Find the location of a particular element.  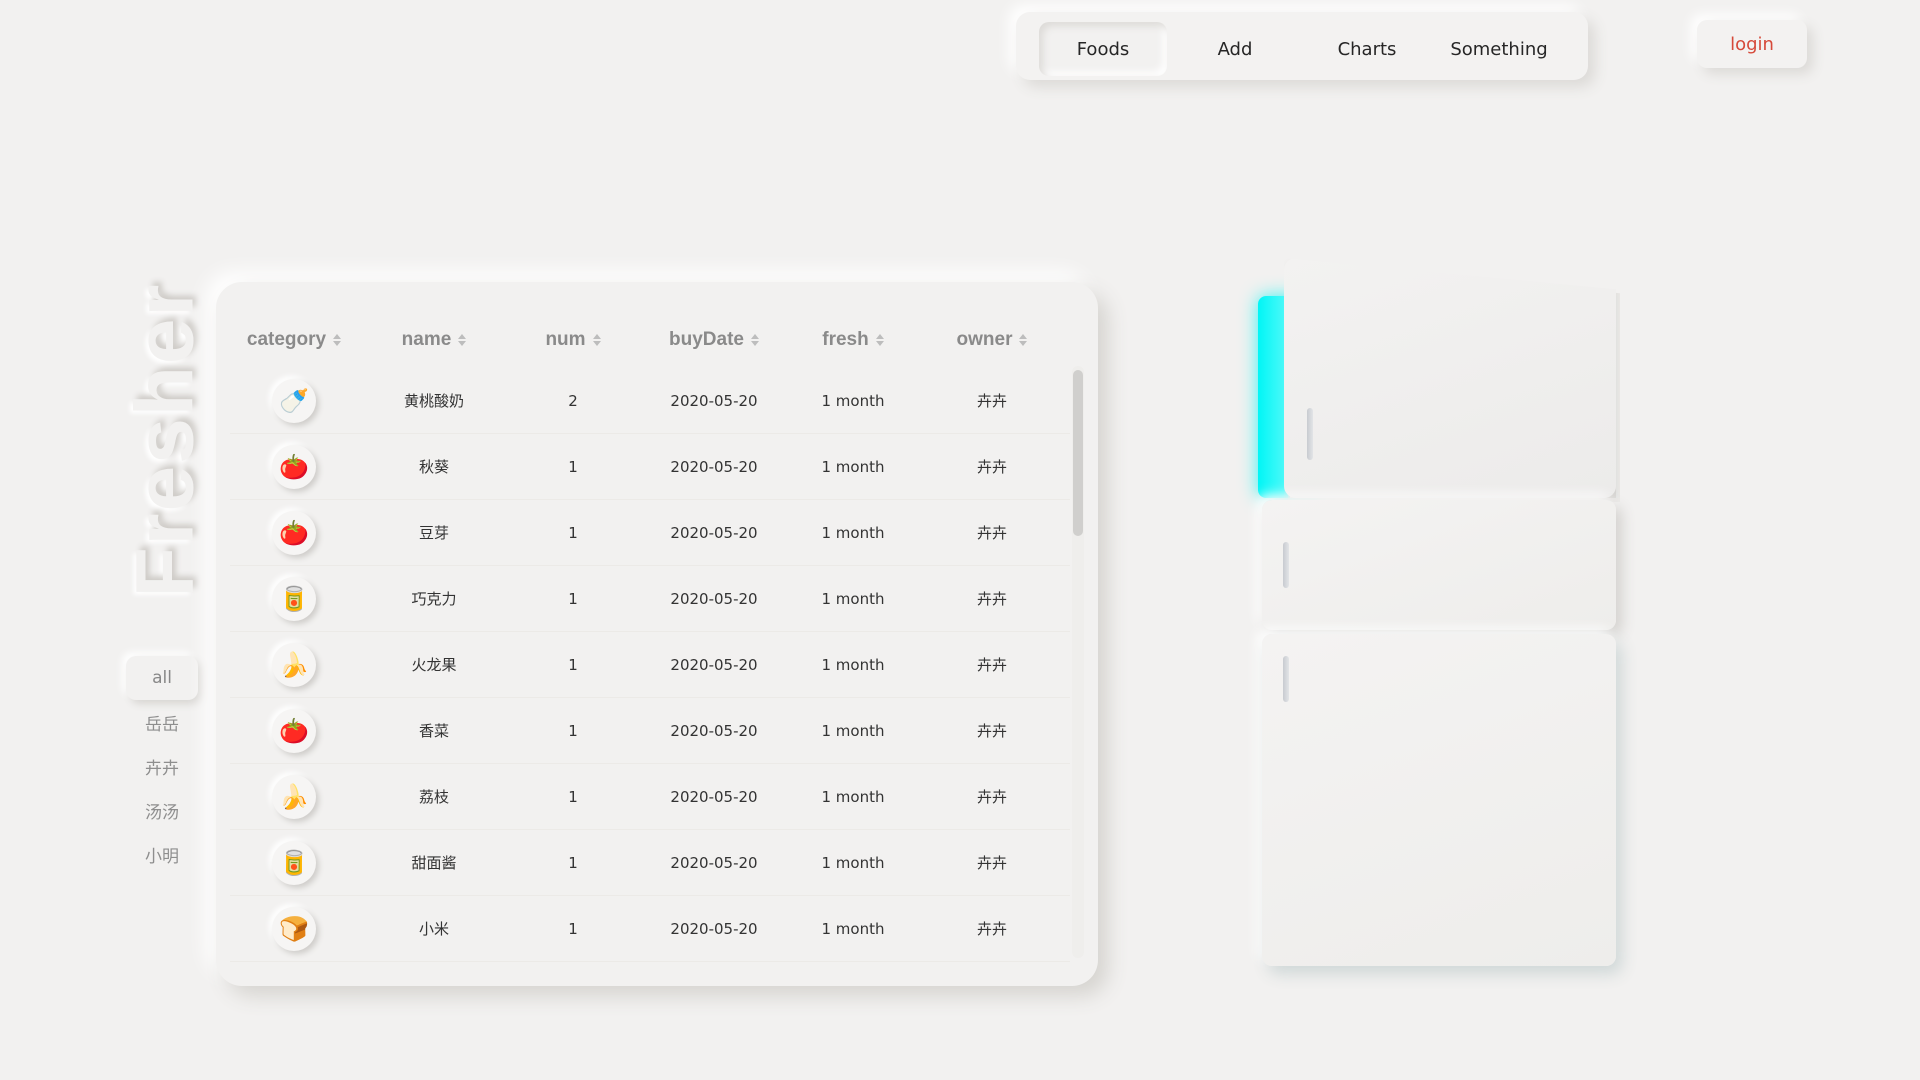

table-row: 🍅 豆芽 1 2020-05-20 1 month 卉卉 is located at coordinates (650, 533).